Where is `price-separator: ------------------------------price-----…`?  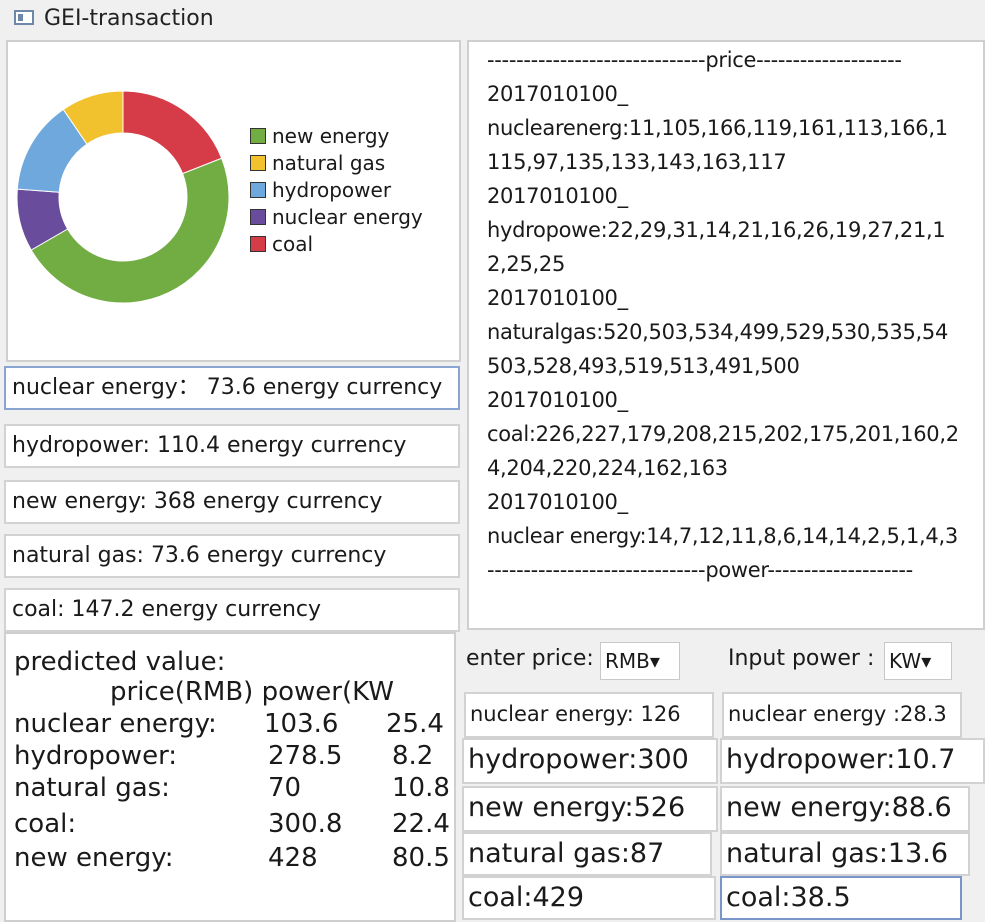 price-separator: ------------------------------price-----… is located at coordinates (694, 60).